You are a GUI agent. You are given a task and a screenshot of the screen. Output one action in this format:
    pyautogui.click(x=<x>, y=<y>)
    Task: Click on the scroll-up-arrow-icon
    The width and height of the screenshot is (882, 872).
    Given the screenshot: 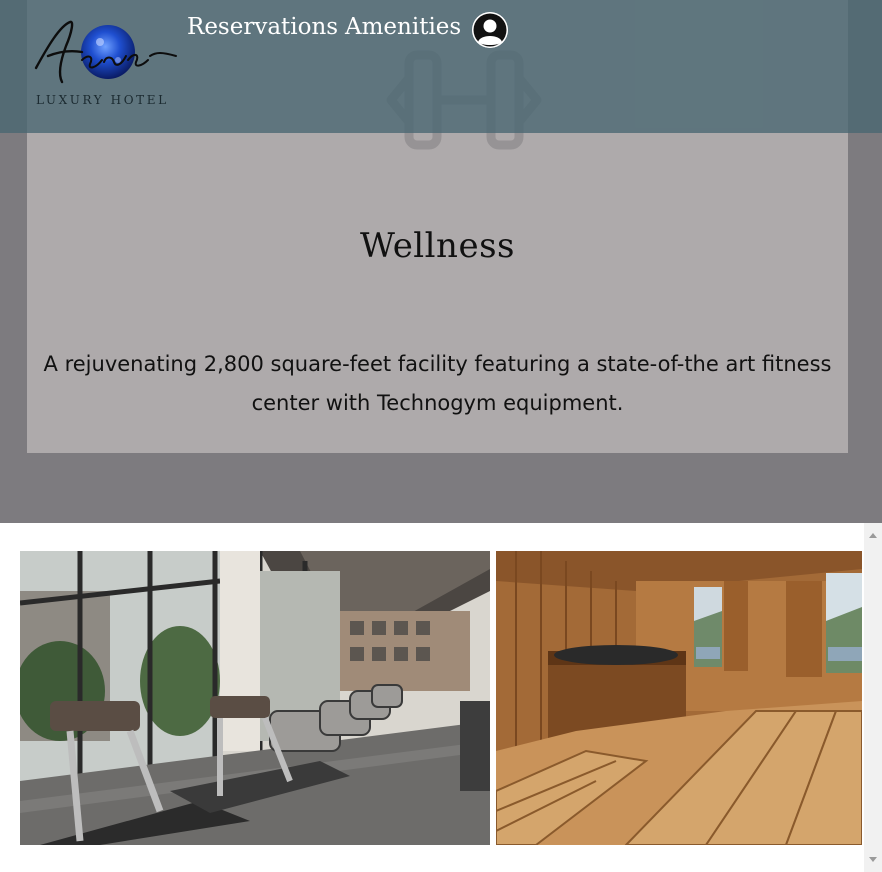 What is the action you would take?
    pyautogui.click(x=873, y=535)
    